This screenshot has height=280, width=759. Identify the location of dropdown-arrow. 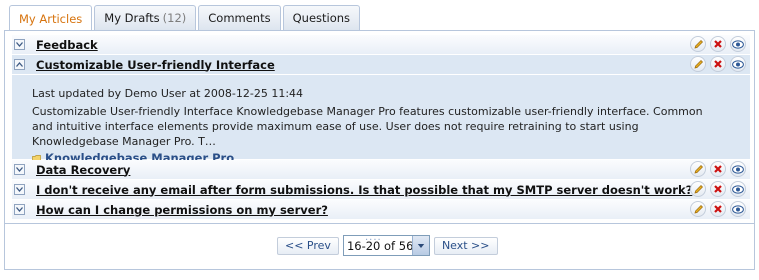
(420, 245).